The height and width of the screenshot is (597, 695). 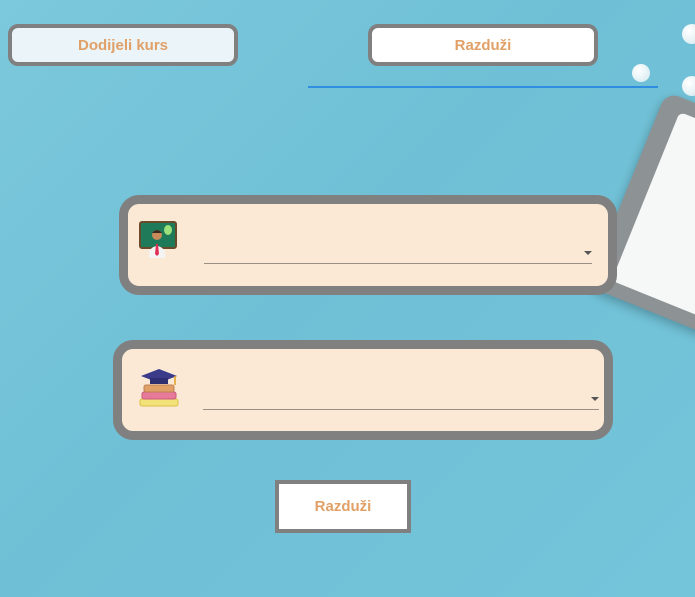 I want to click on tab-return-label: Razduži, so click(x=483, y=45).